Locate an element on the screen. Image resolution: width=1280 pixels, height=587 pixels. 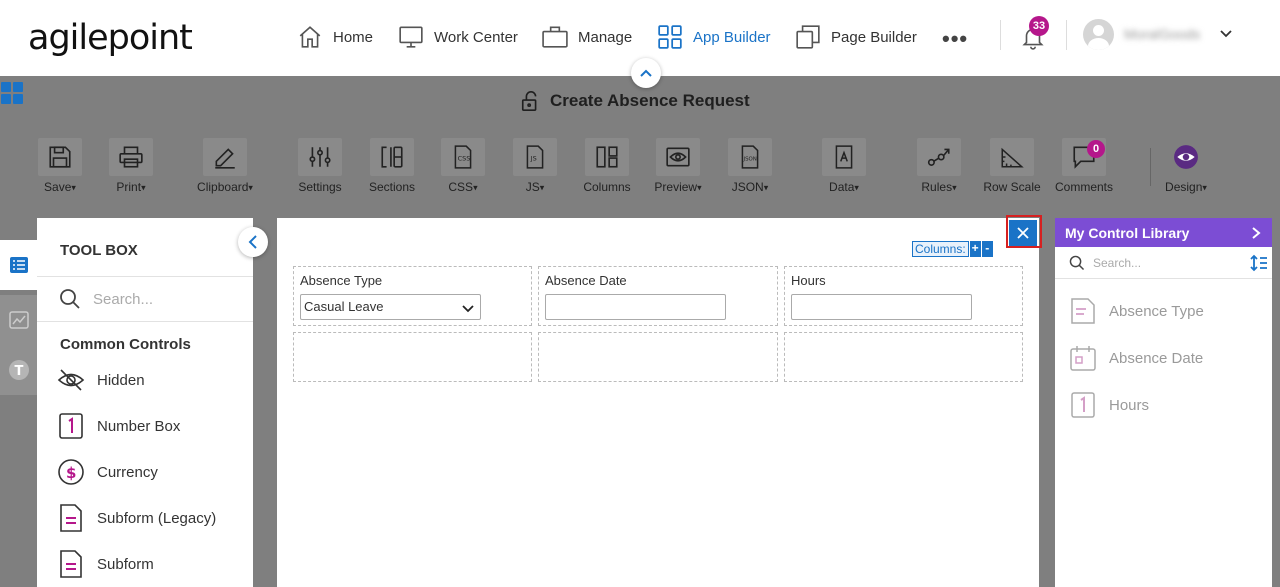
rules-path-icon is located at coordinates (938, 157).